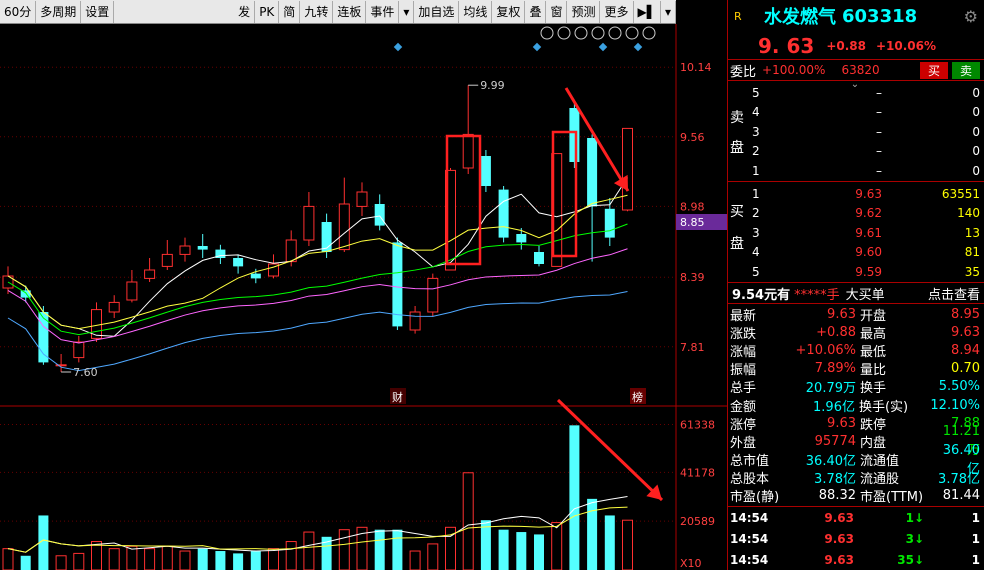 This screenshot has height=570, width=984. I want to click on last-price: 9. 63, so click(786, 45).